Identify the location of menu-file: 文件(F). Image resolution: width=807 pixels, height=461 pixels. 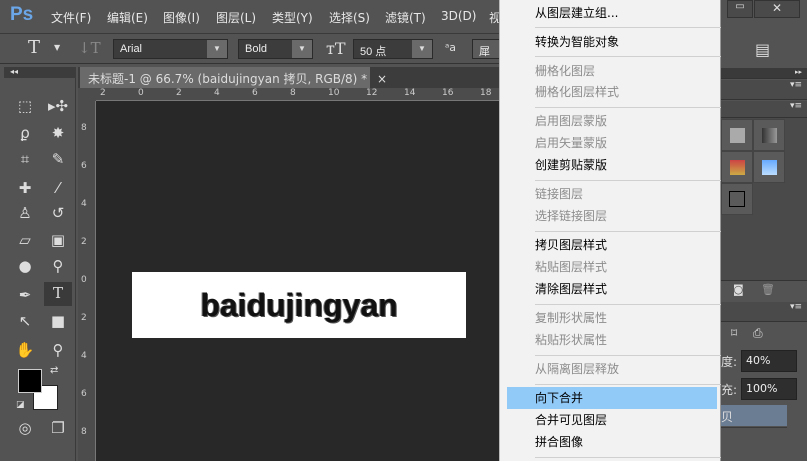
(71, 17).